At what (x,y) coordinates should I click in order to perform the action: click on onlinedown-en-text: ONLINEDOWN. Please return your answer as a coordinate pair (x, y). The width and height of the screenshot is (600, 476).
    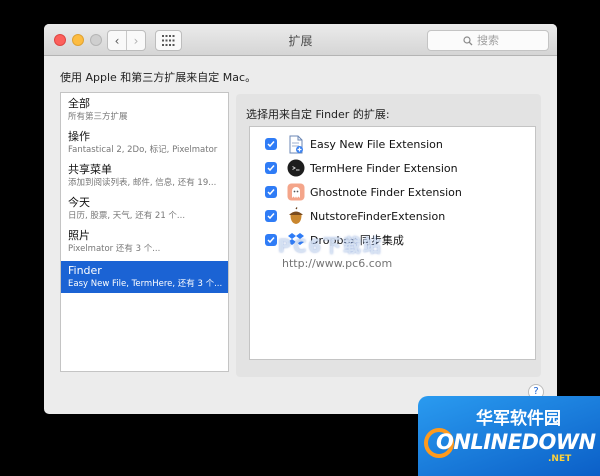
    Looking at the image, I should click on (516, 442).